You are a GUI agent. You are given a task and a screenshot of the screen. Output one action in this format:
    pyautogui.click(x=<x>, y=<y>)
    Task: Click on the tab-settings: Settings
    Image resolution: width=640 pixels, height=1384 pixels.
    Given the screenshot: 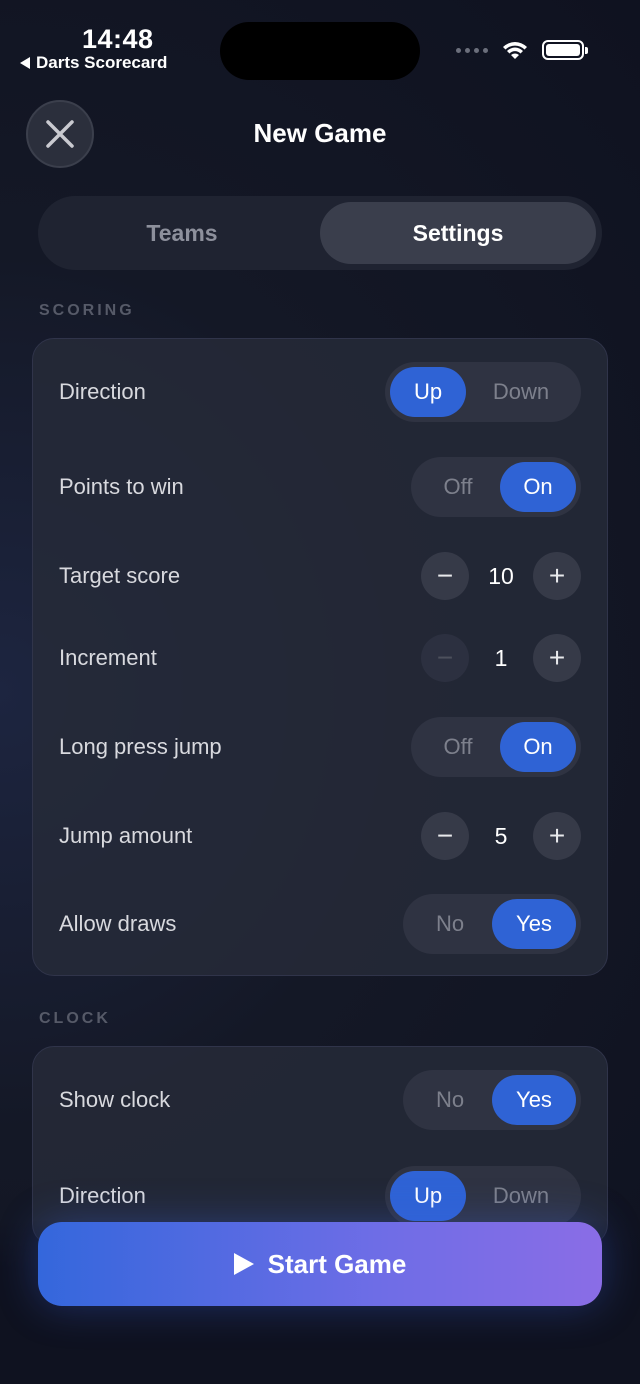 What is the action you would take?
    pyautogui.click(x=458, y=233)
    